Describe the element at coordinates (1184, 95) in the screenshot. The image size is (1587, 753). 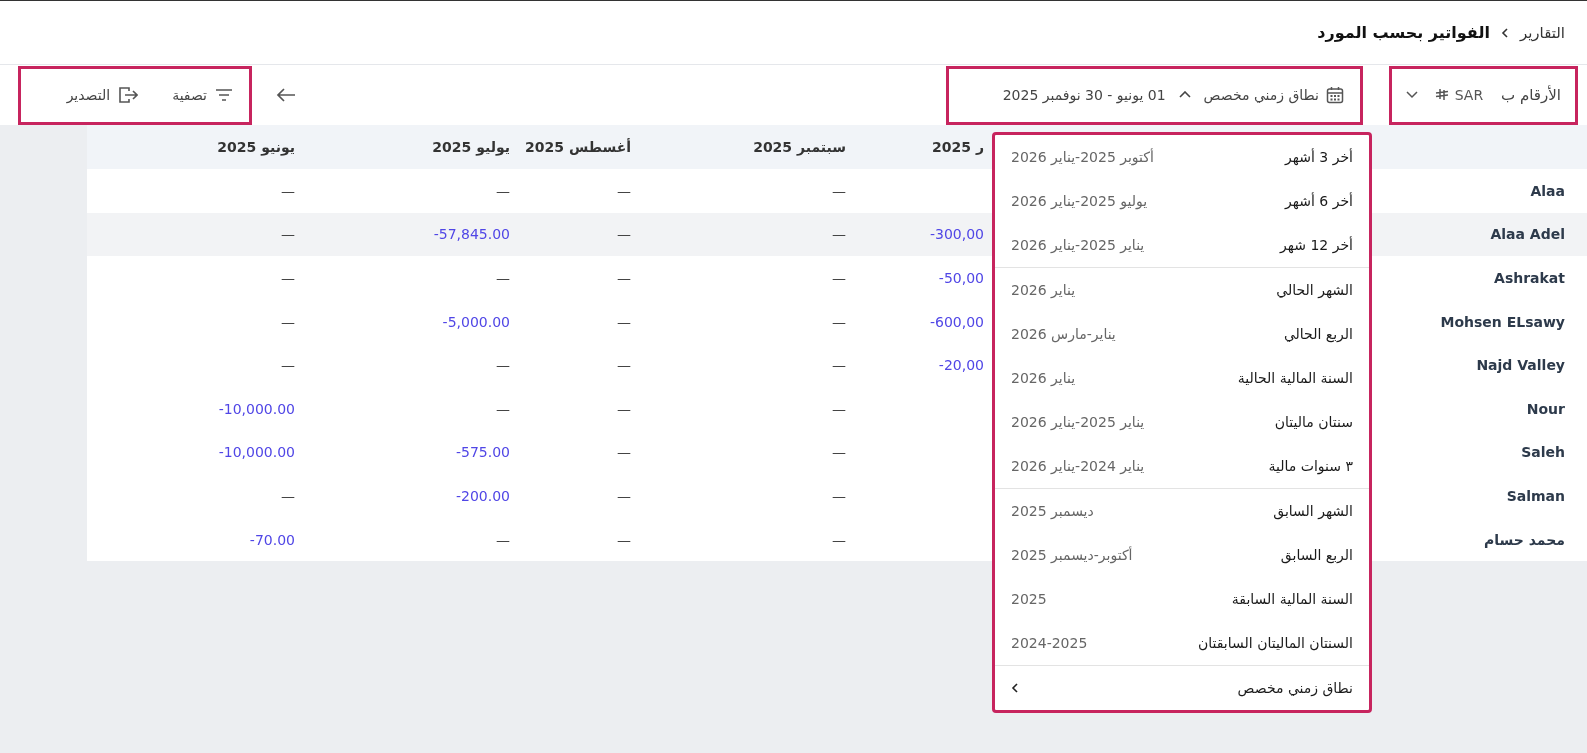
I see `caret-icon` at that location.